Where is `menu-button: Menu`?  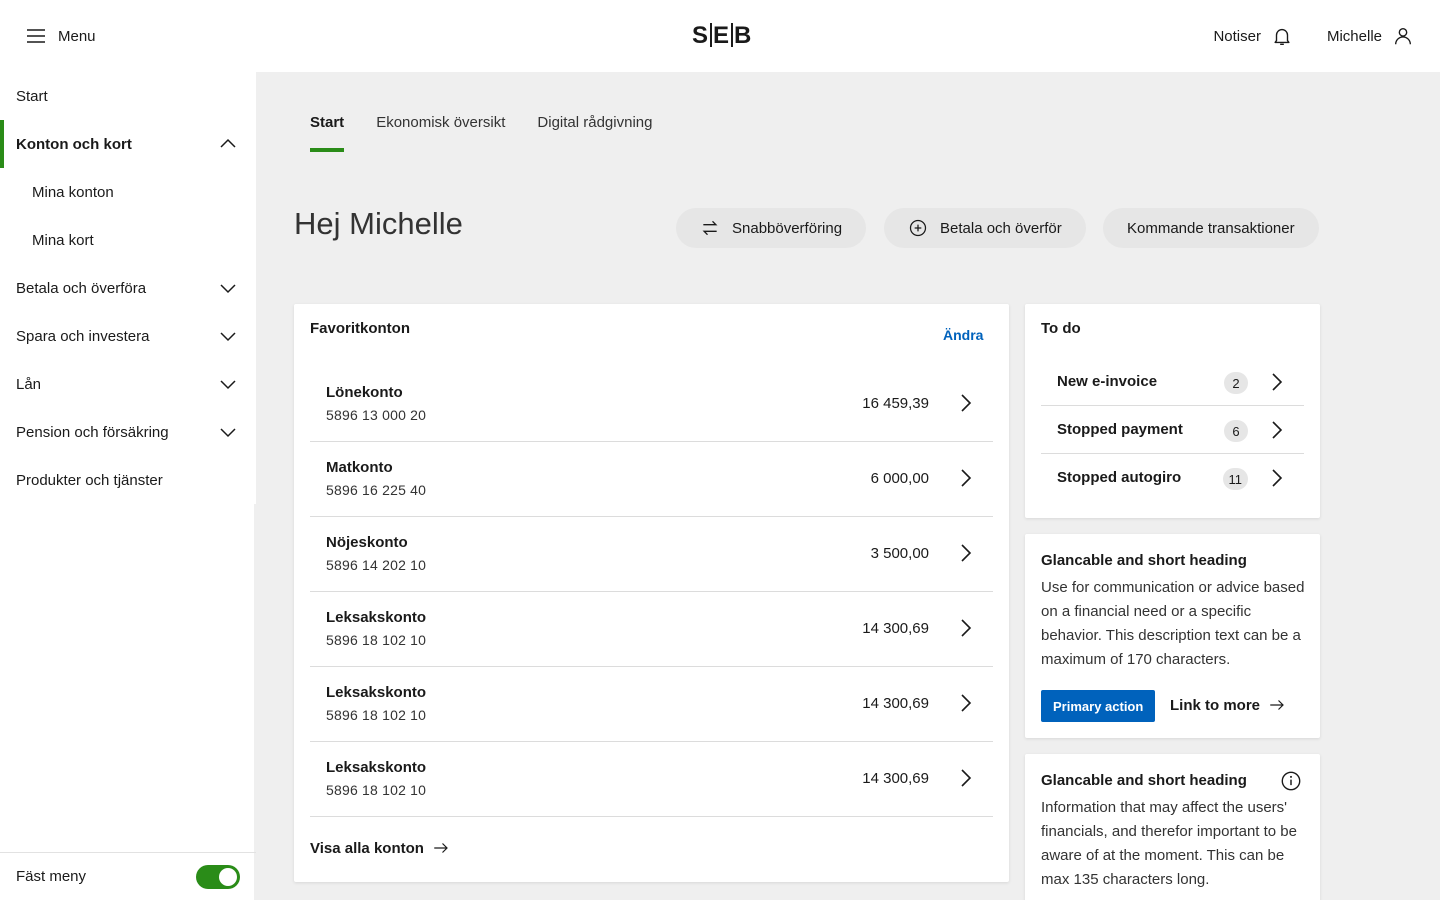
menu-button: Menu is located at coordinates (60, 36).